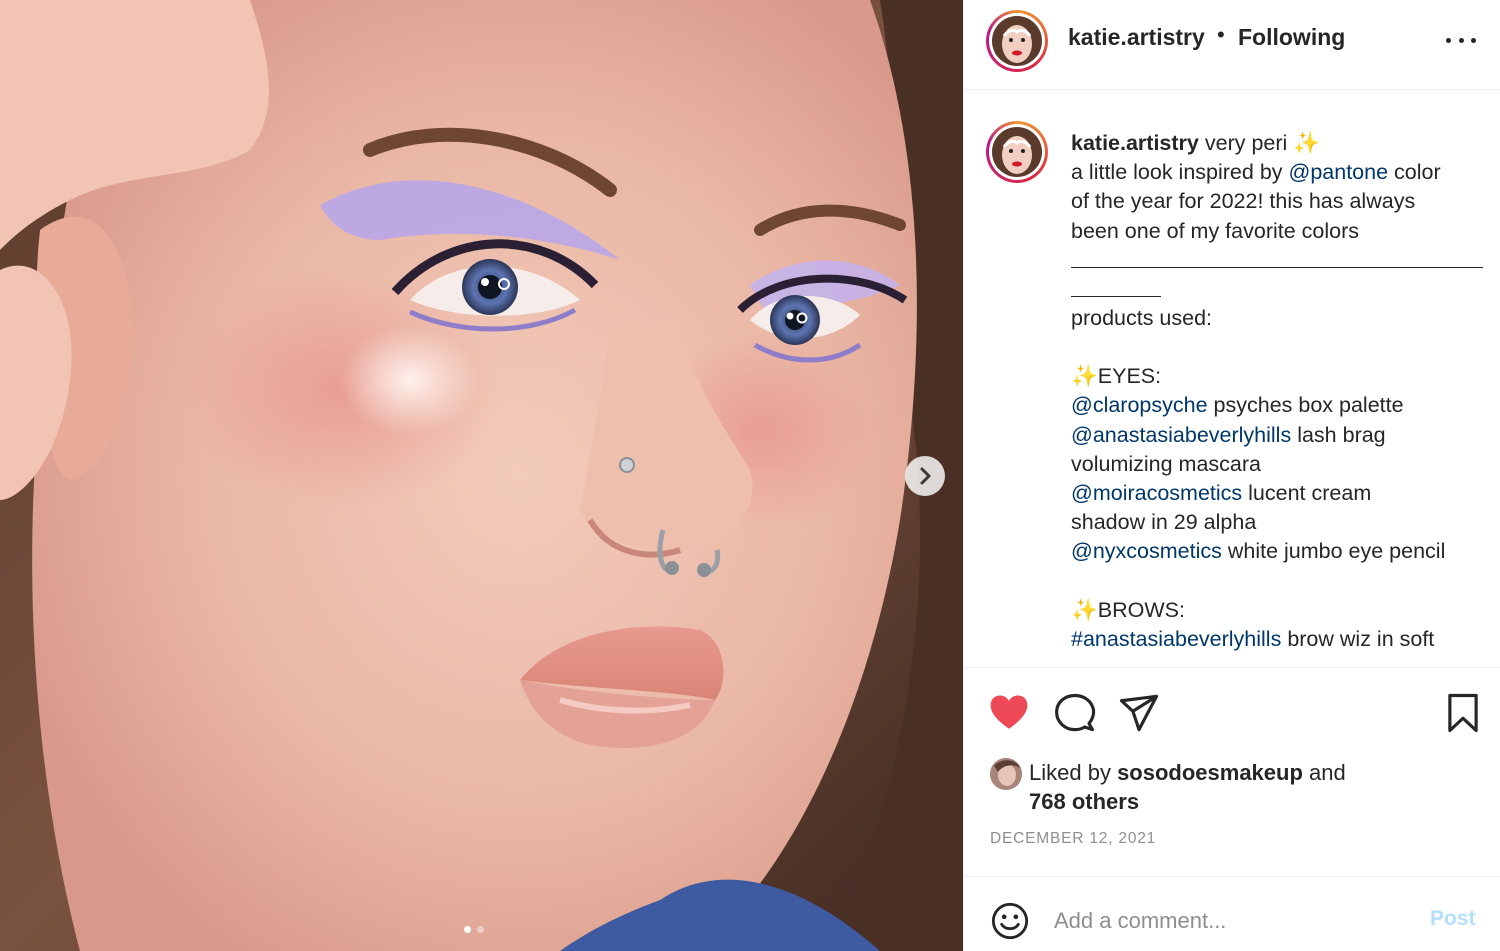  I want to click on brows-product-list: #anastasiabeverlyhills brow wiz in soft, so click(1277, 639).